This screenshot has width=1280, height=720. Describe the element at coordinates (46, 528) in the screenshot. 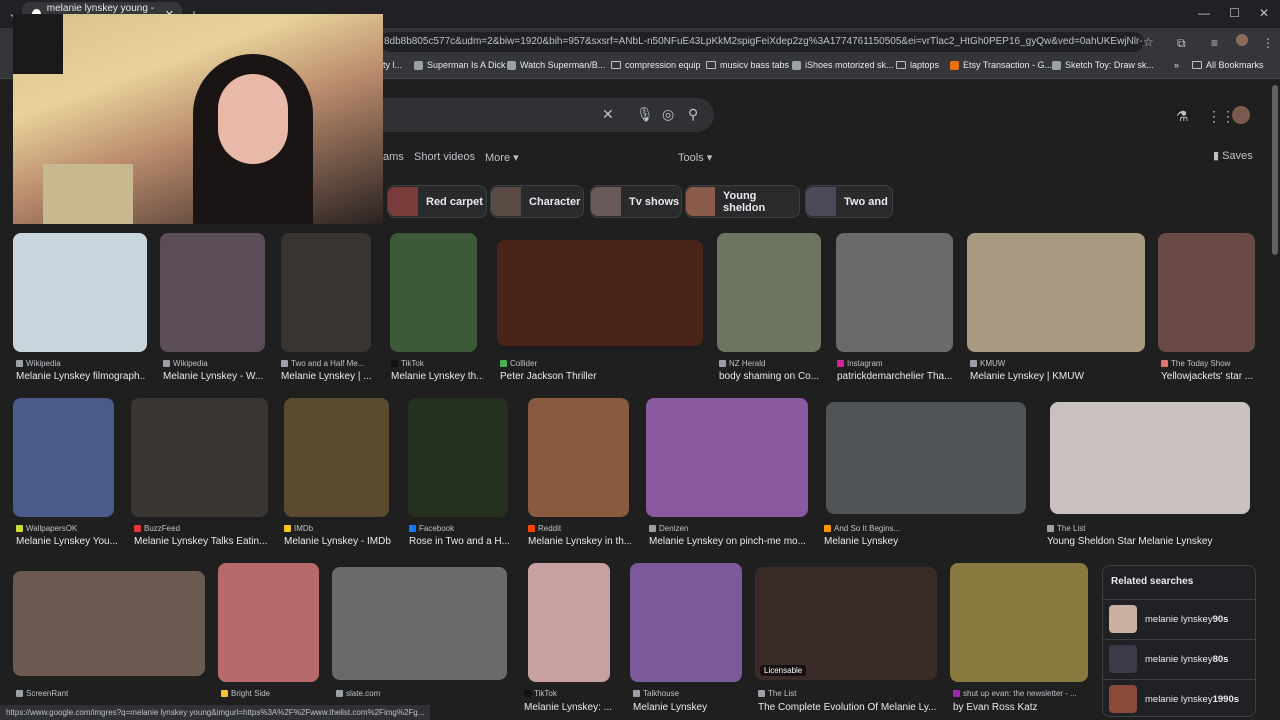

I see `source-label: WallpapersOK` at that location.